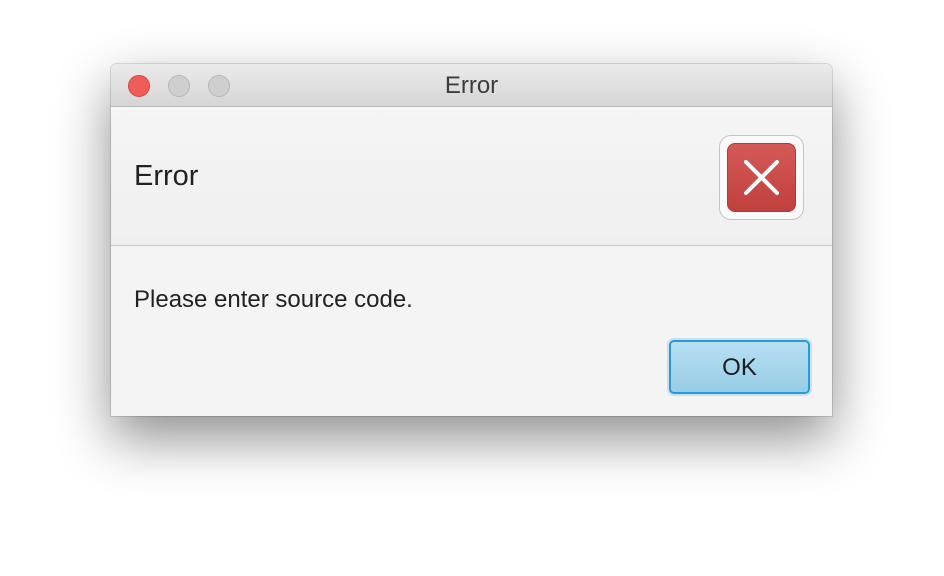  I want to click on title-bar: Error, so click(471, 85).